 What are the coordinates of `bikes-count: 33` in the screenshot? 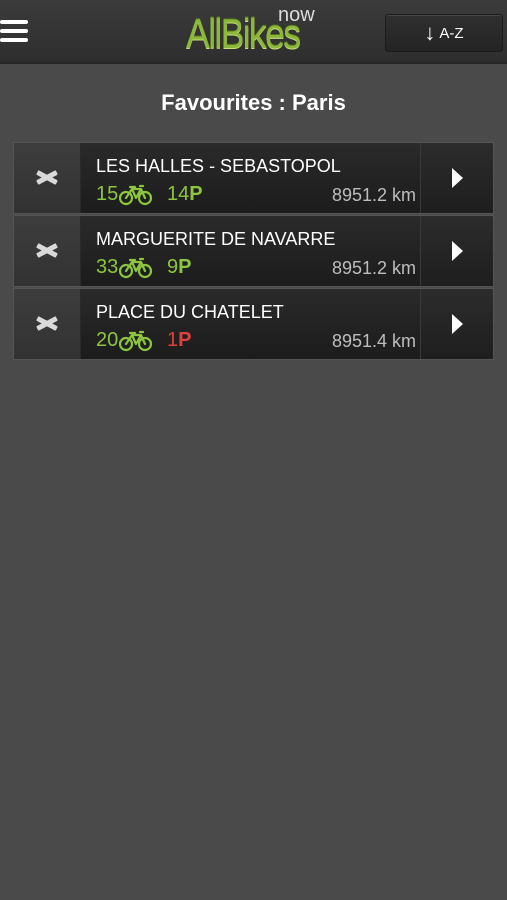 It's located at (107, 267).